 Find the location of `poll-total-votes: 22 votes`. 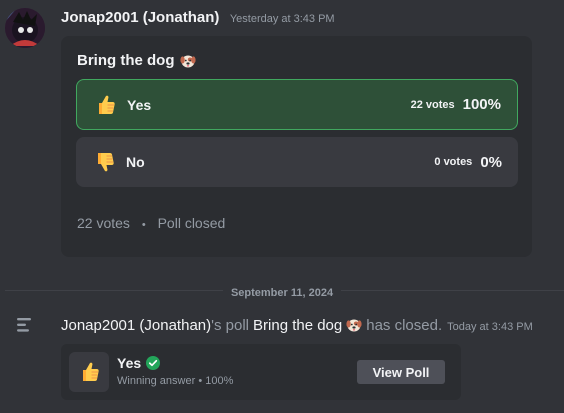

poll-total-votes: 22 votes is located at coordinates (103, 223).